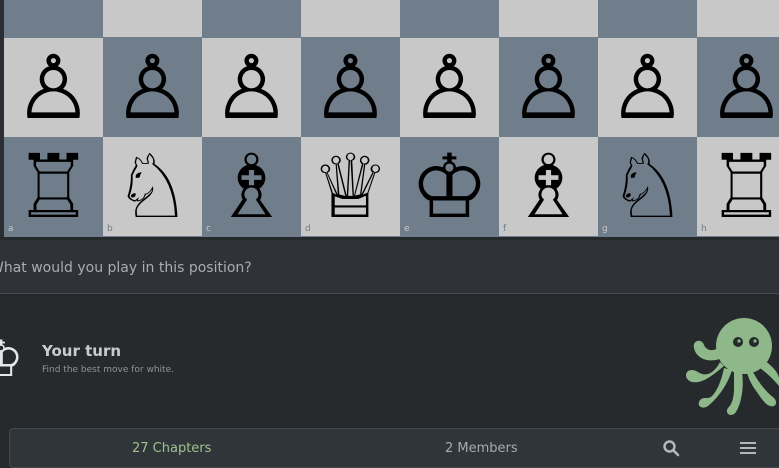 The height and width of the screenshot is (468, 779). What do you see at coordinates (53, 18) in the screenshot?
I see `square-a3` at bounding box center [53, 18].